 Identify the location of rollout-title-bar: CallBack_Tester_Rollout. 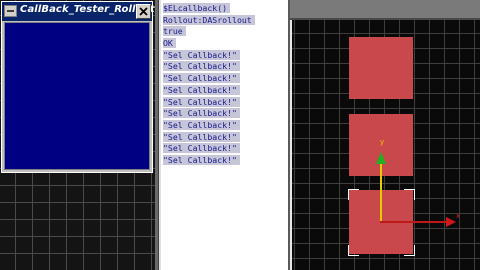
(78, 11).